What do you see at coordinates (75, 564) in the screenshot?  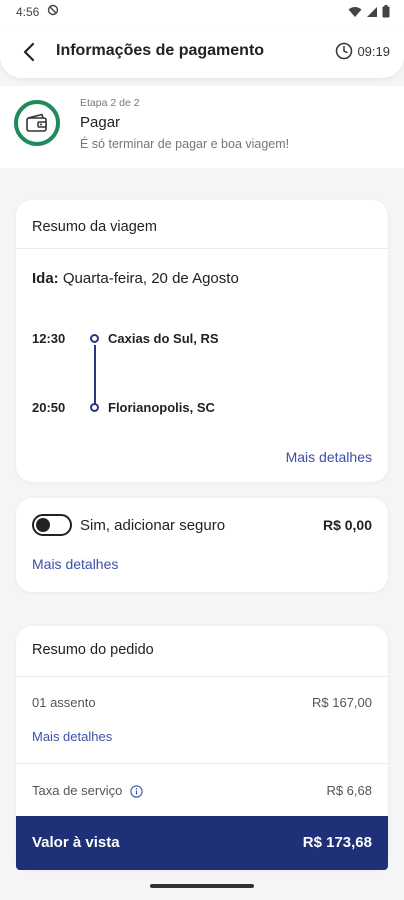 I see `insurance-details-link: Mais detalhes` at bounding box center [75, 564].